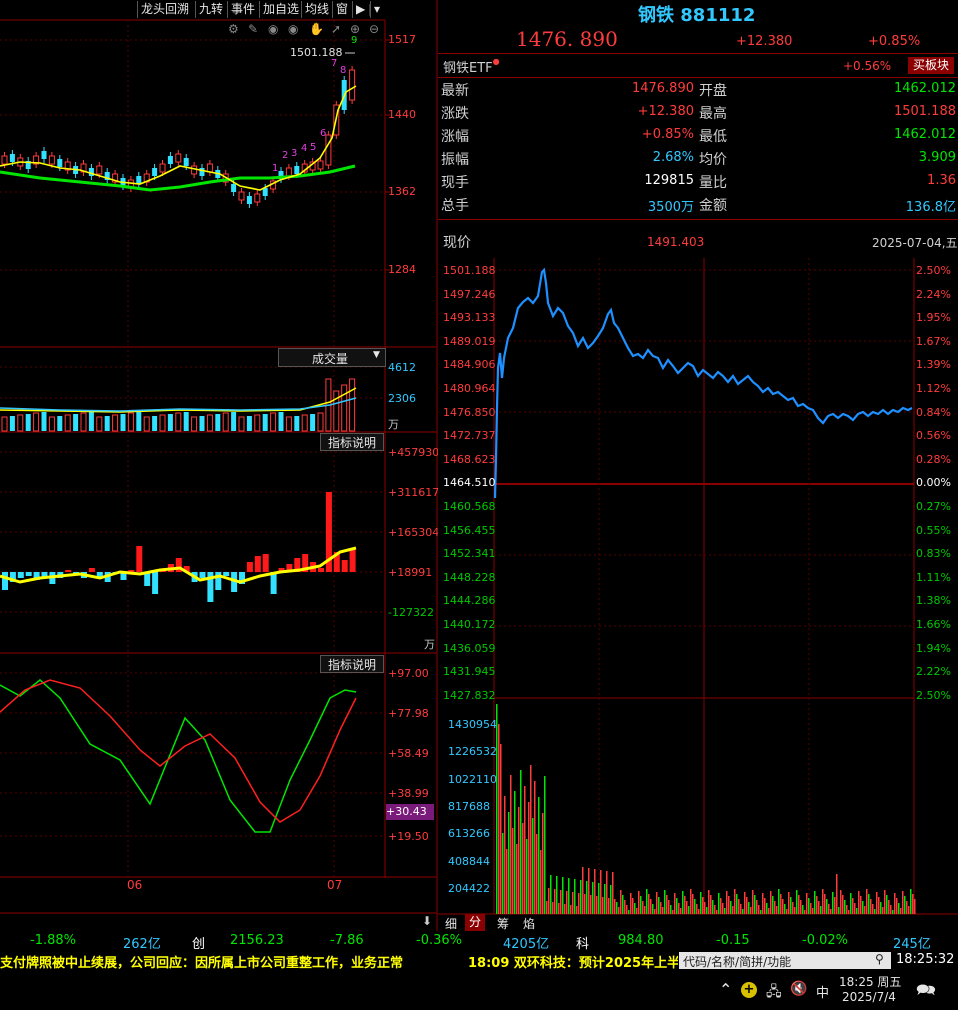 Image resolution: width=958 pixels, height=1010 pixels. What do you see at coordinates (713, 114) in the screenshot?
I see `stat-label: 最高` at bounding box center [713, 114].